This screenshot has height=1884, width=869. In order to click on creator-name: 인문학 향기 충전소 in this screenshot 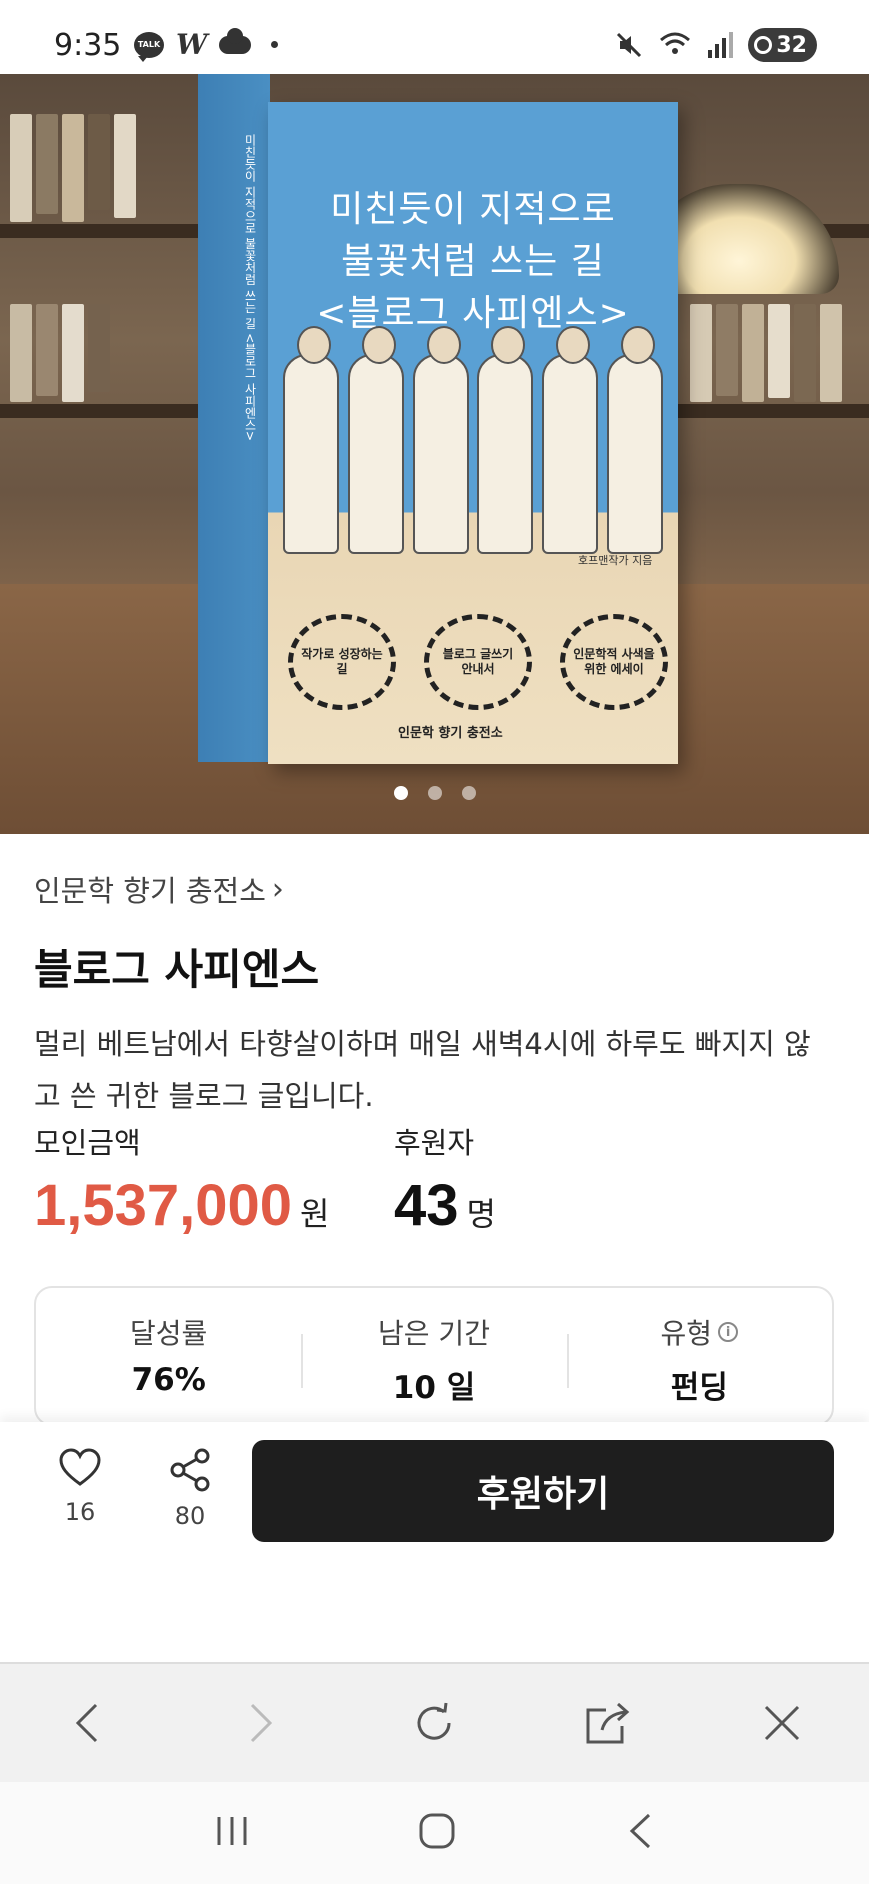, I will do `click(150, 891)`.